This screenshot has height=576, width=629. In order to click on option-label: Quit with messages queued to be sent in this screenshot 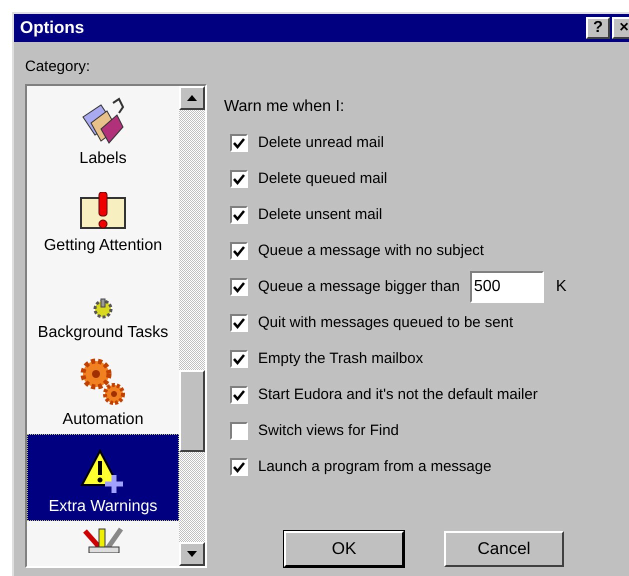, I will do `click(386, 323)`.